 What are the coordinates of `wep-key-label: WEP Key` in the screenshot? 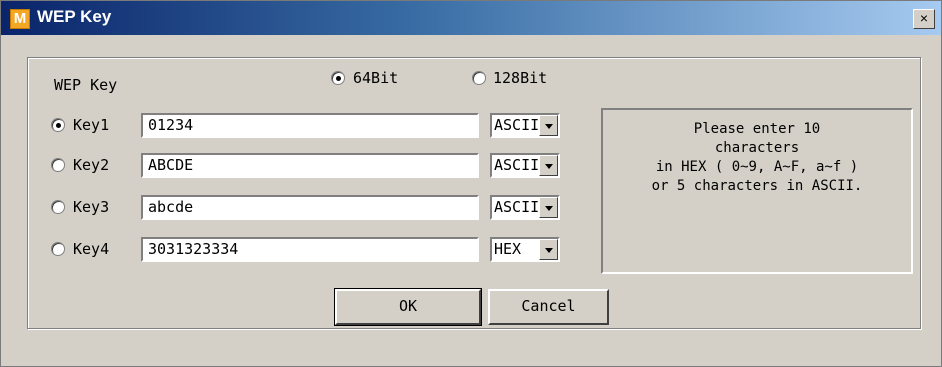 It's located at (86, 85).